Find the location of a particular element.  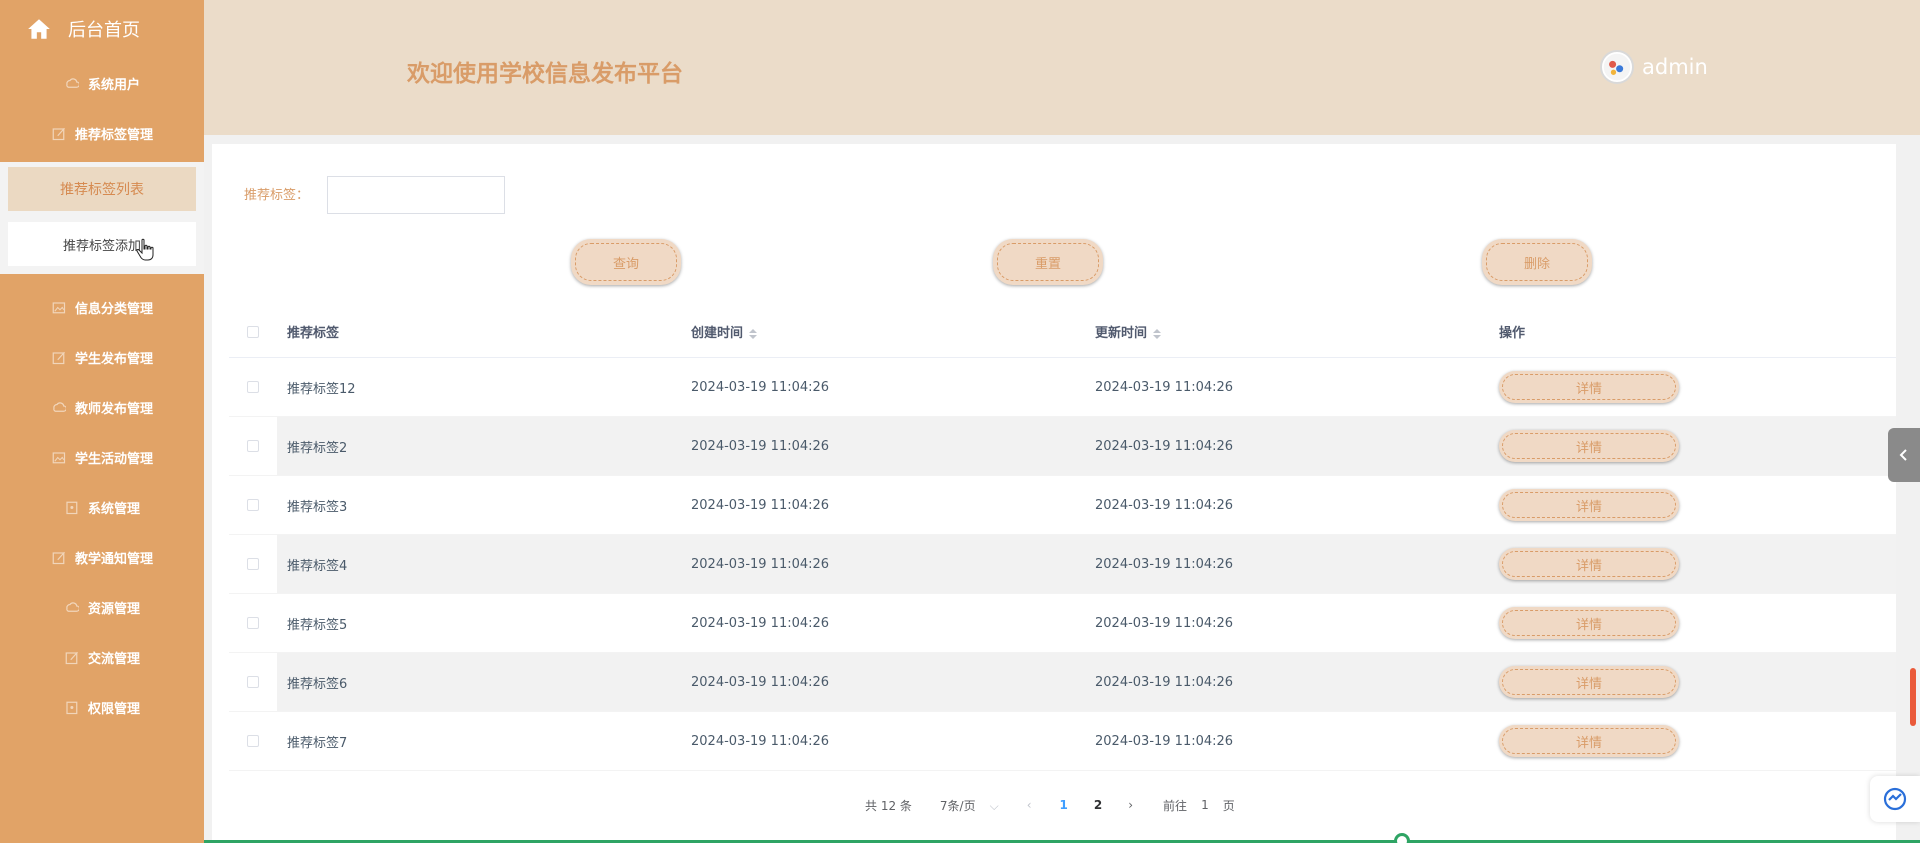

submenu-item-tag-list: 推荐标签列表 is located at coordinates (102, 189).